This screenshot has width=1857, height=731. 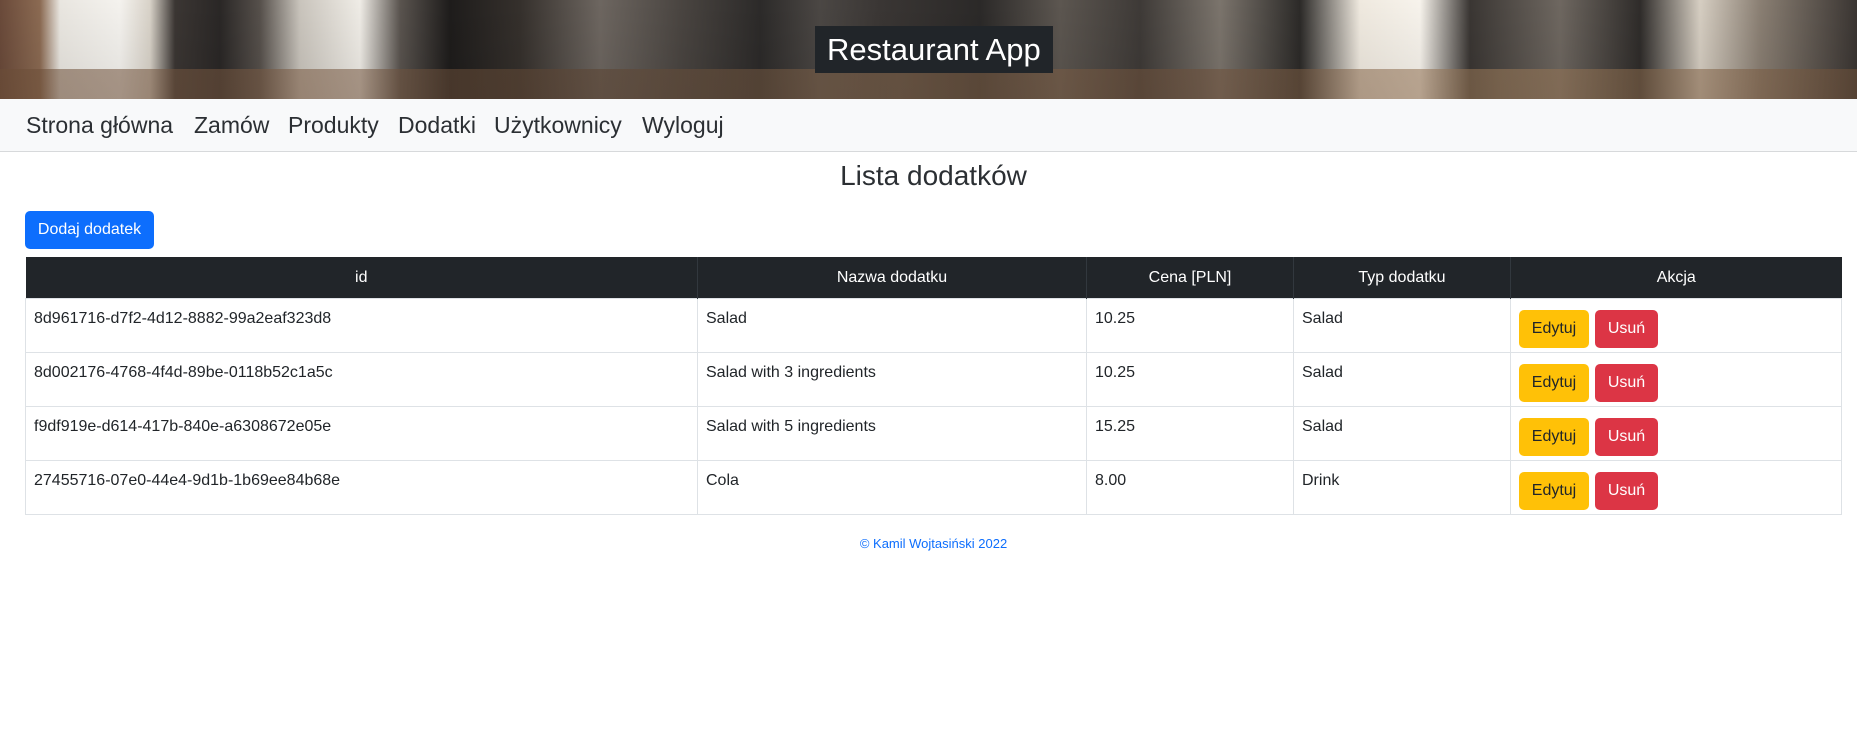 I want to click on nav-item-addons: Dodatki, so click(x=437, y=125).